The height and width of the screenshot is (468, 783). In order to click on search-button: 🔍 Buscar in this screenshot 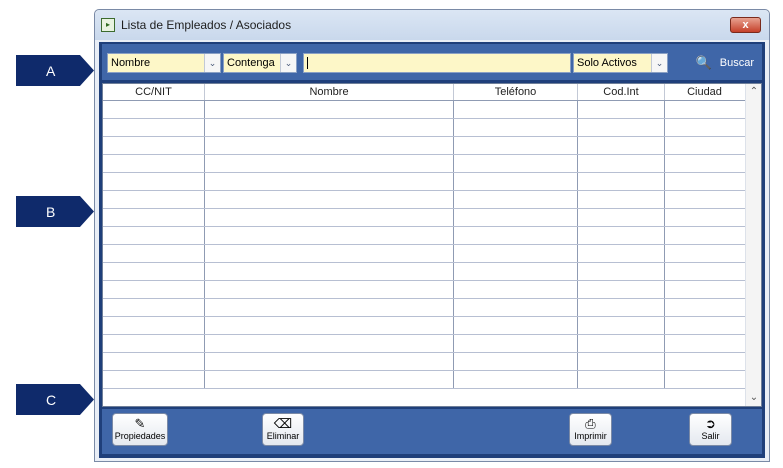, I will do `click(725, 63)`.